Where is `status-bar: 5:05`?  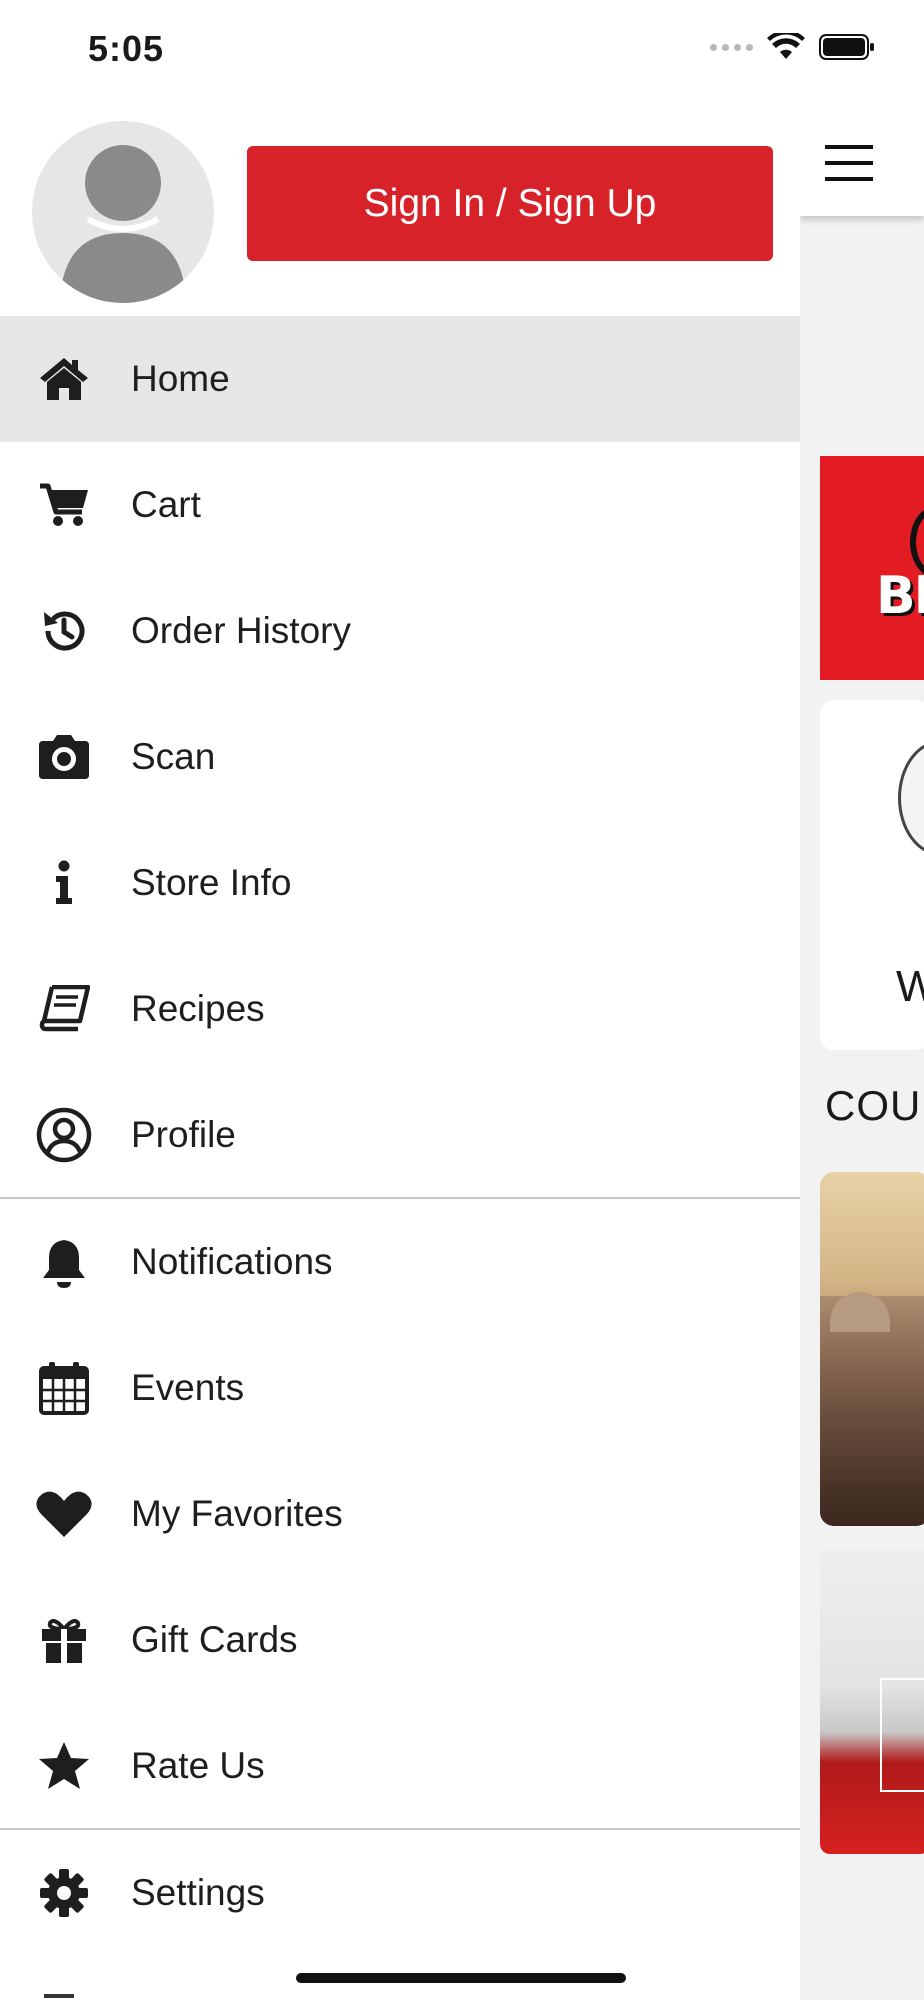 status-bar: 5:05 is located at coordinates (437, 50).